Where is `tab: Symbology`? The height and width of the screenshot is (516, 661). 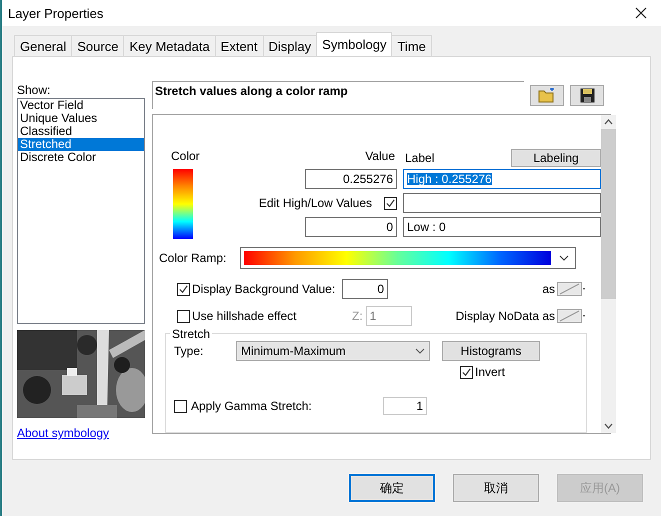
tab: Symbology is located at coordinates (354, 44).